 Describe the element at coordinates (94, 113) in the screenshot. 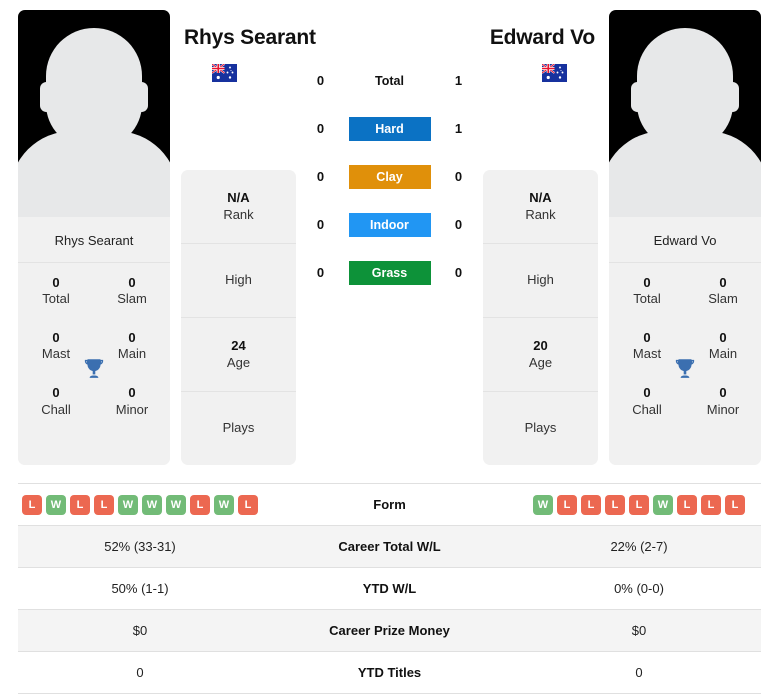

I see `player-photo-left` at that location.